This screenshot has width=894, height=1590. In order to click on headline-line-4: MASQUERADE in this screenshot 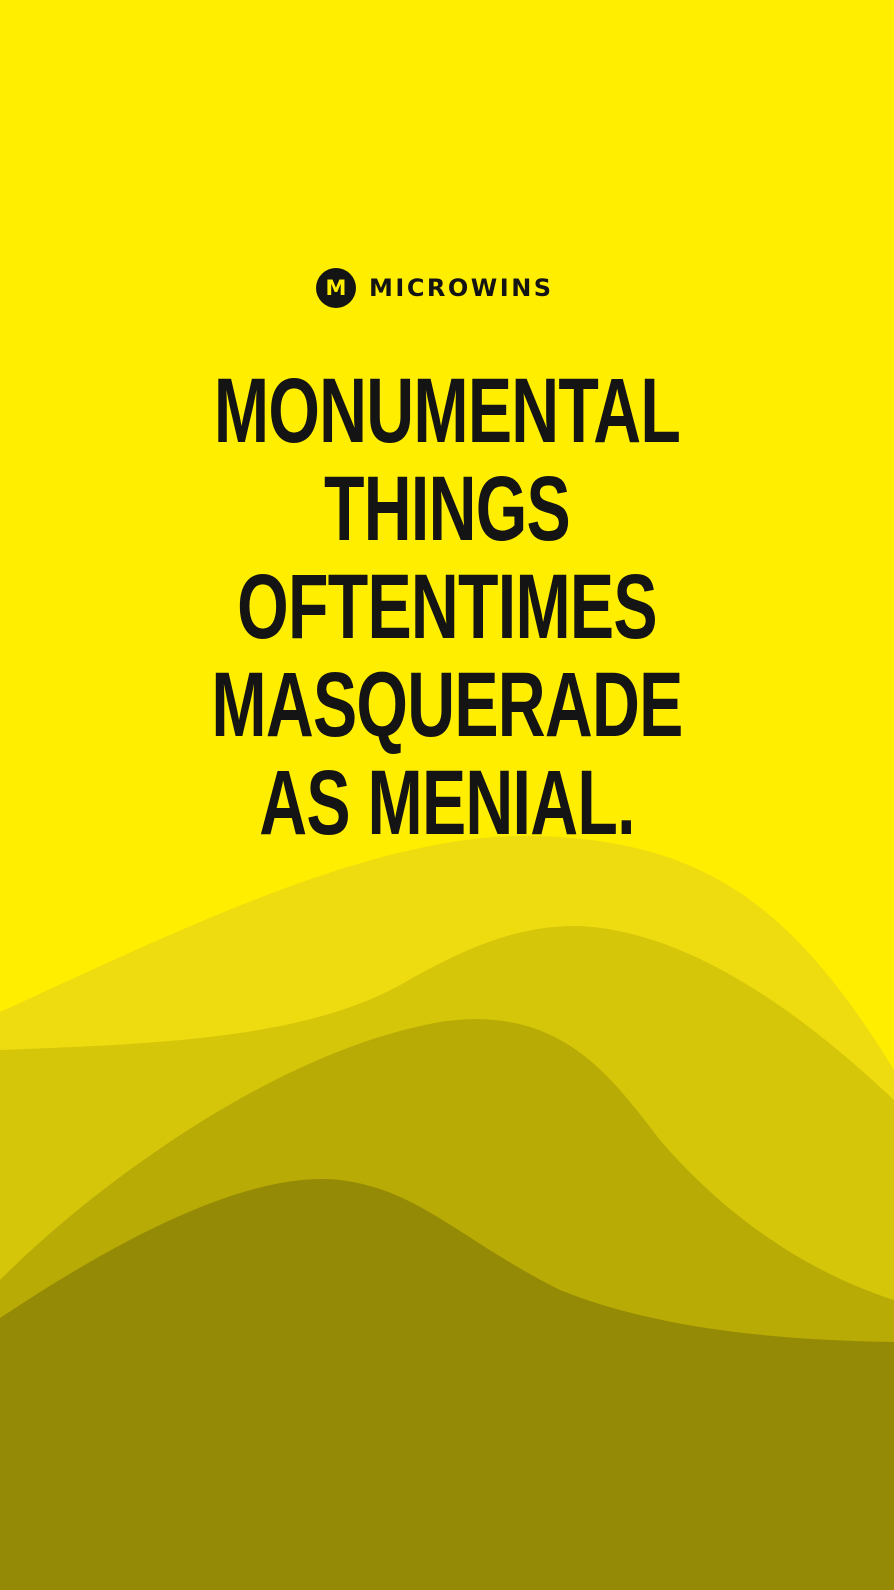, I will do `click(447, 705)`.